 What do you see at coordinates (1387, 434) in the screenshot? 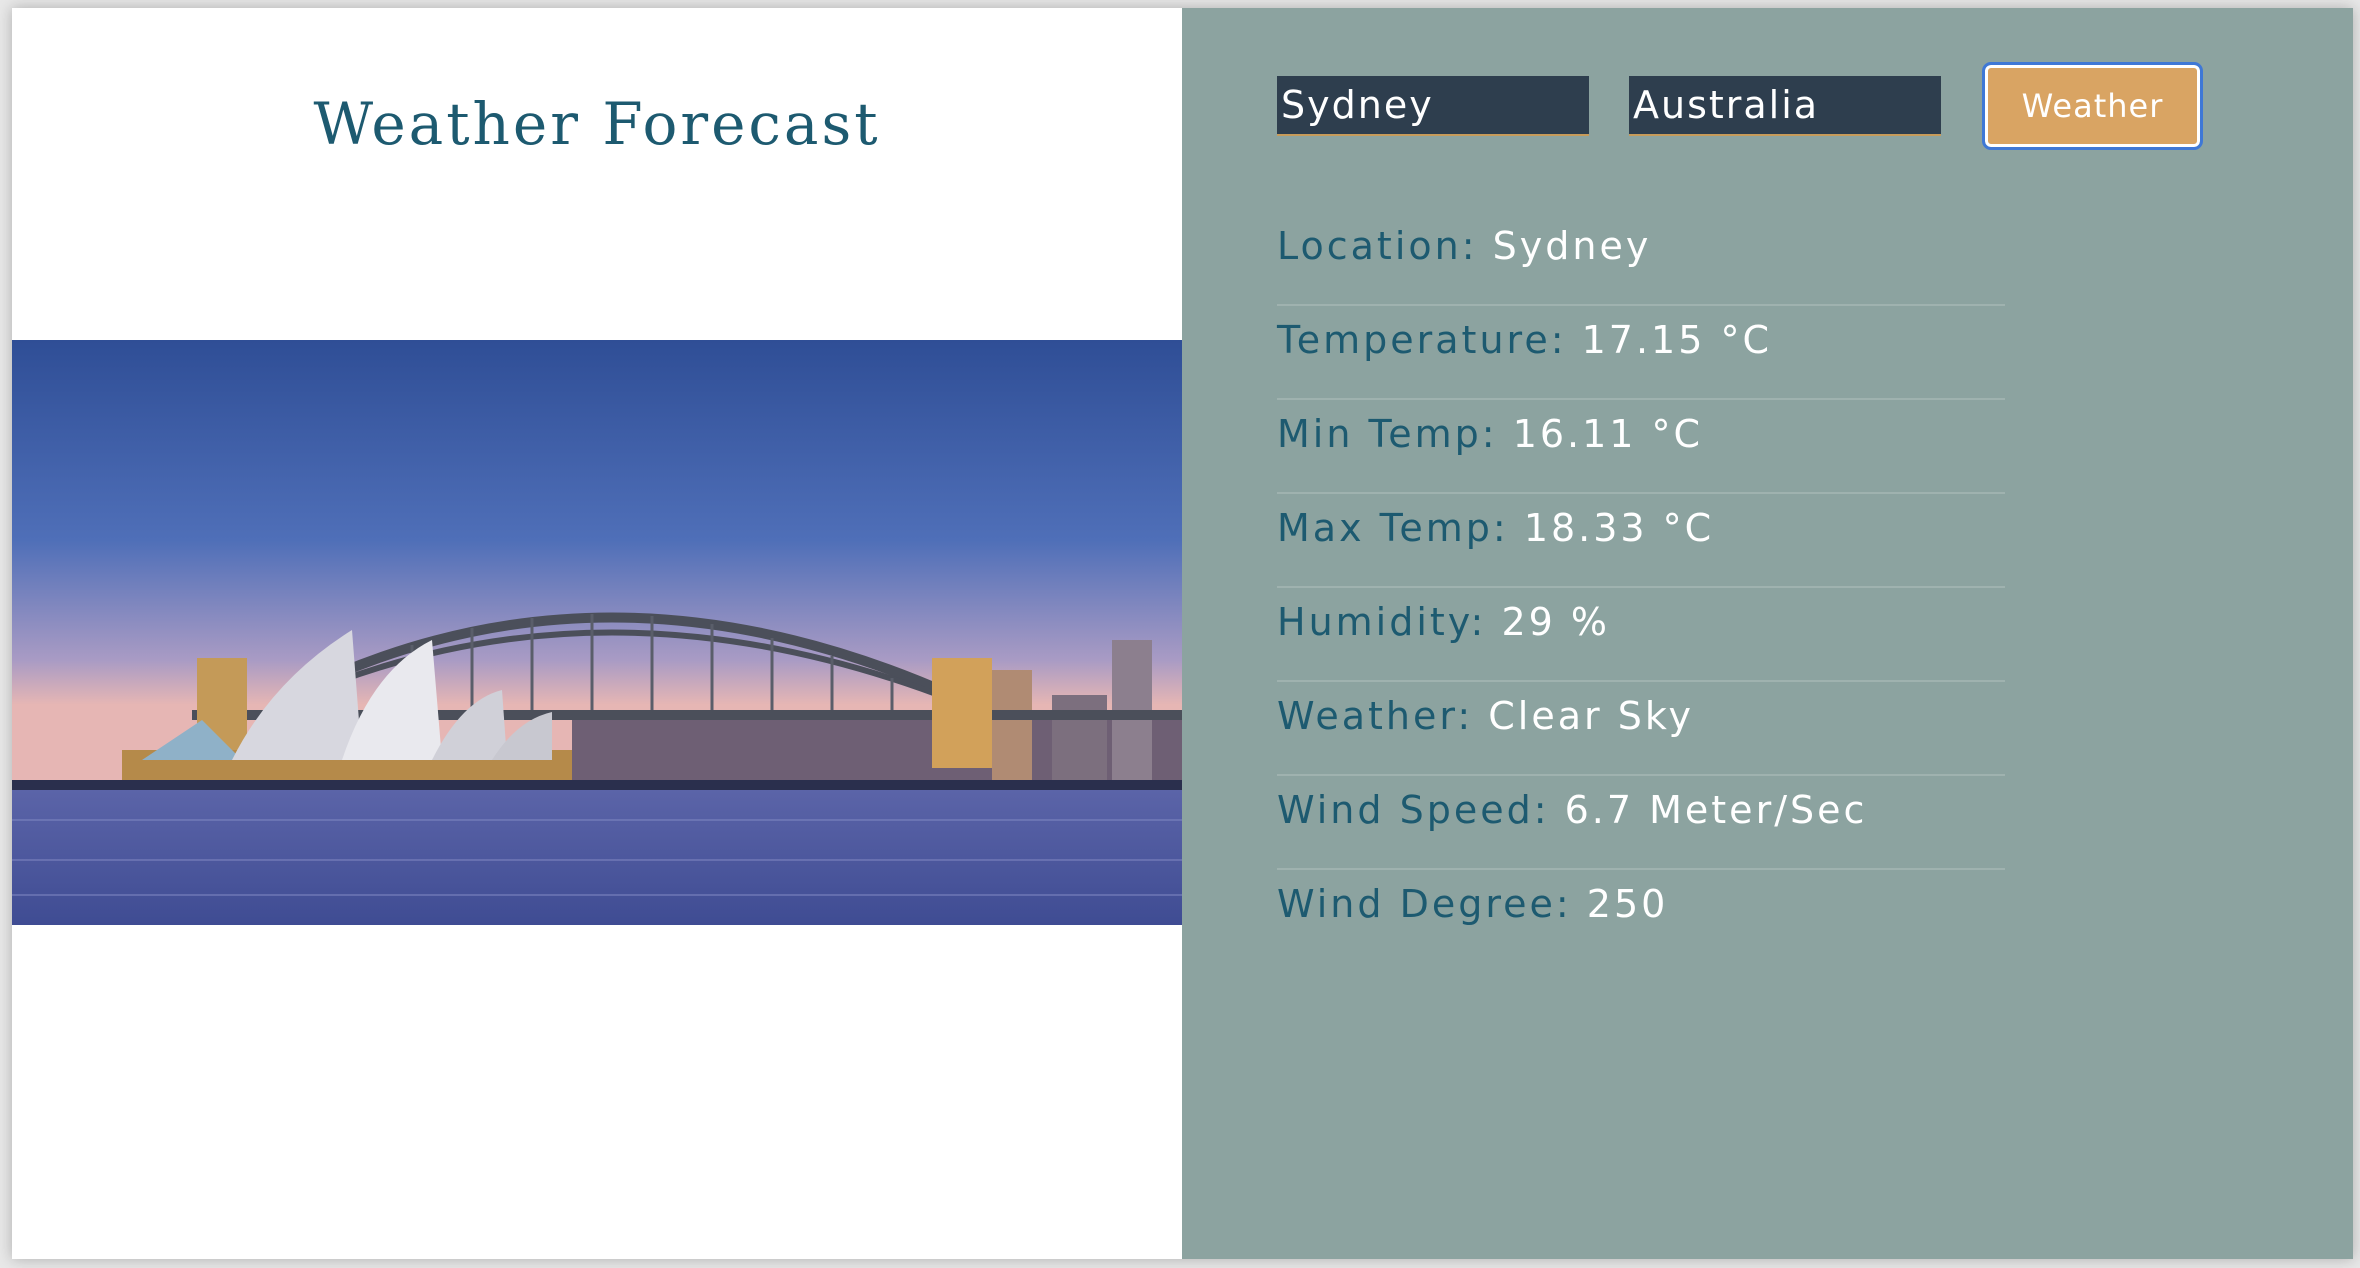
I see `detail-label: Min Temp:` at bounding box center [1387, 434].